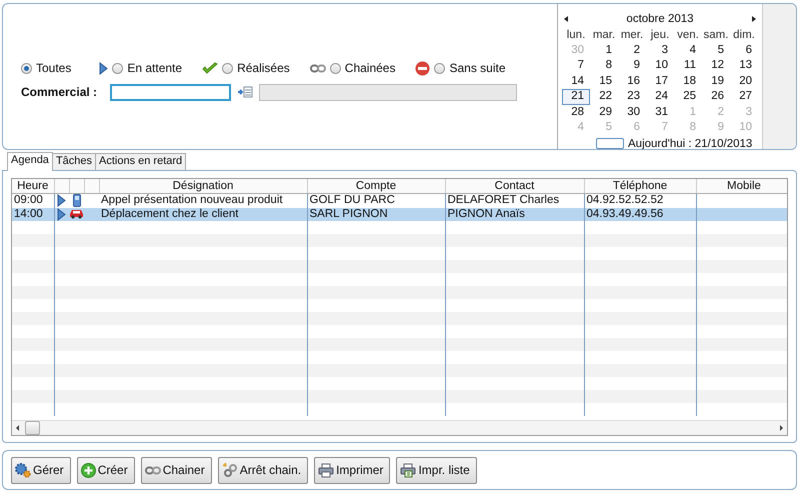 This screenshot has width=800, height=494. What do you see at coordinates (716, 81) in the screenshot?
I see `calendar-day: 19` at bounding box center [716, 81].